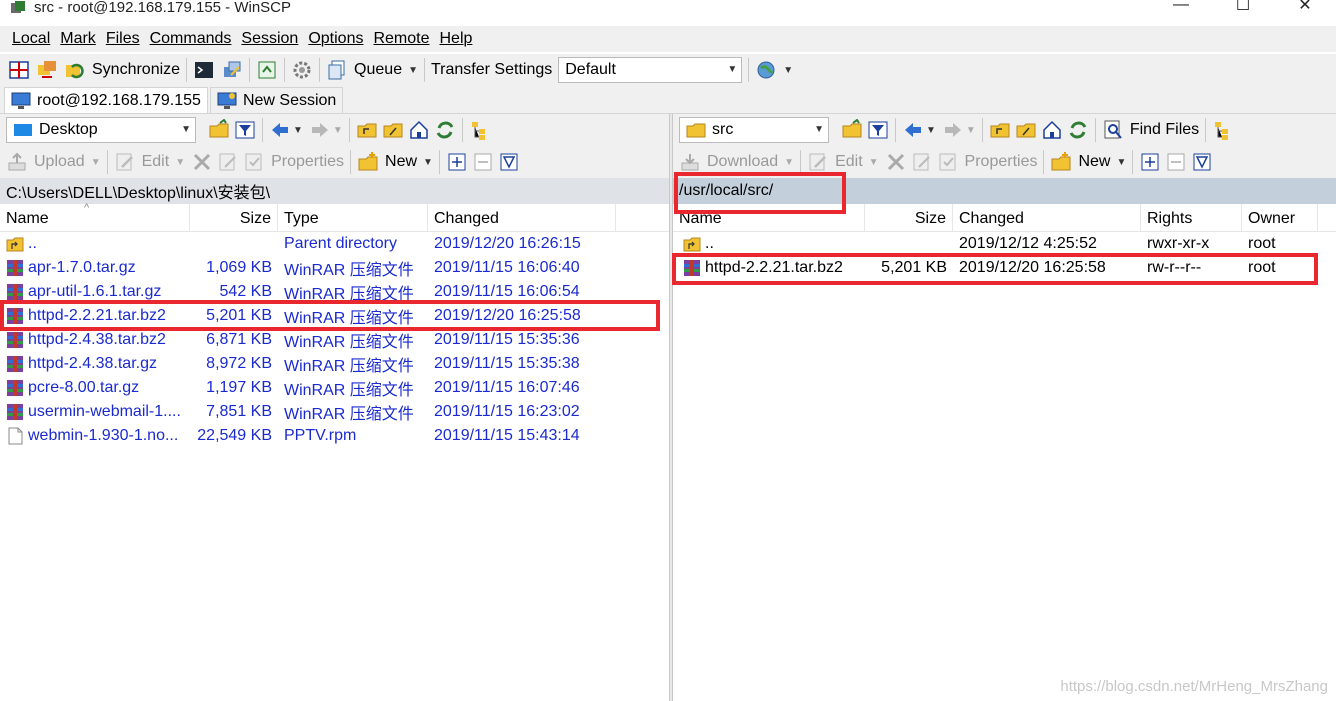 Image resolution: width=1336 pixels, height=701 pixels. What do you see at coordinates (1305, 8) in the screenshot?
I see `close-button: ✕` at bounding box center [1305, 8].